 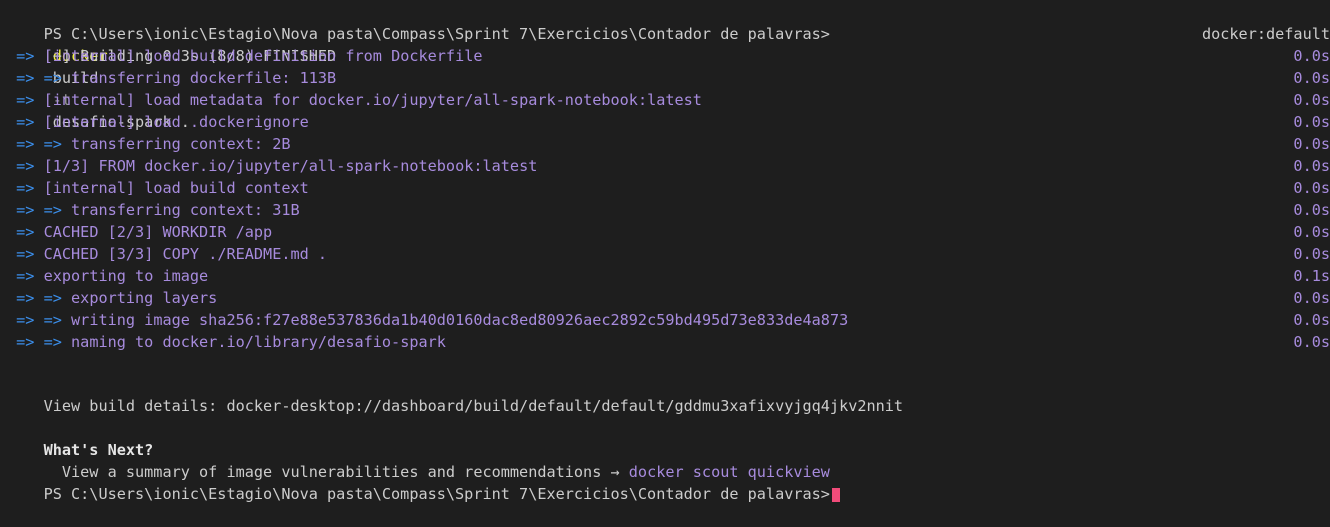 I want to click on step-text: transferring dockerfile: 113B, so click(x=204, y=78).